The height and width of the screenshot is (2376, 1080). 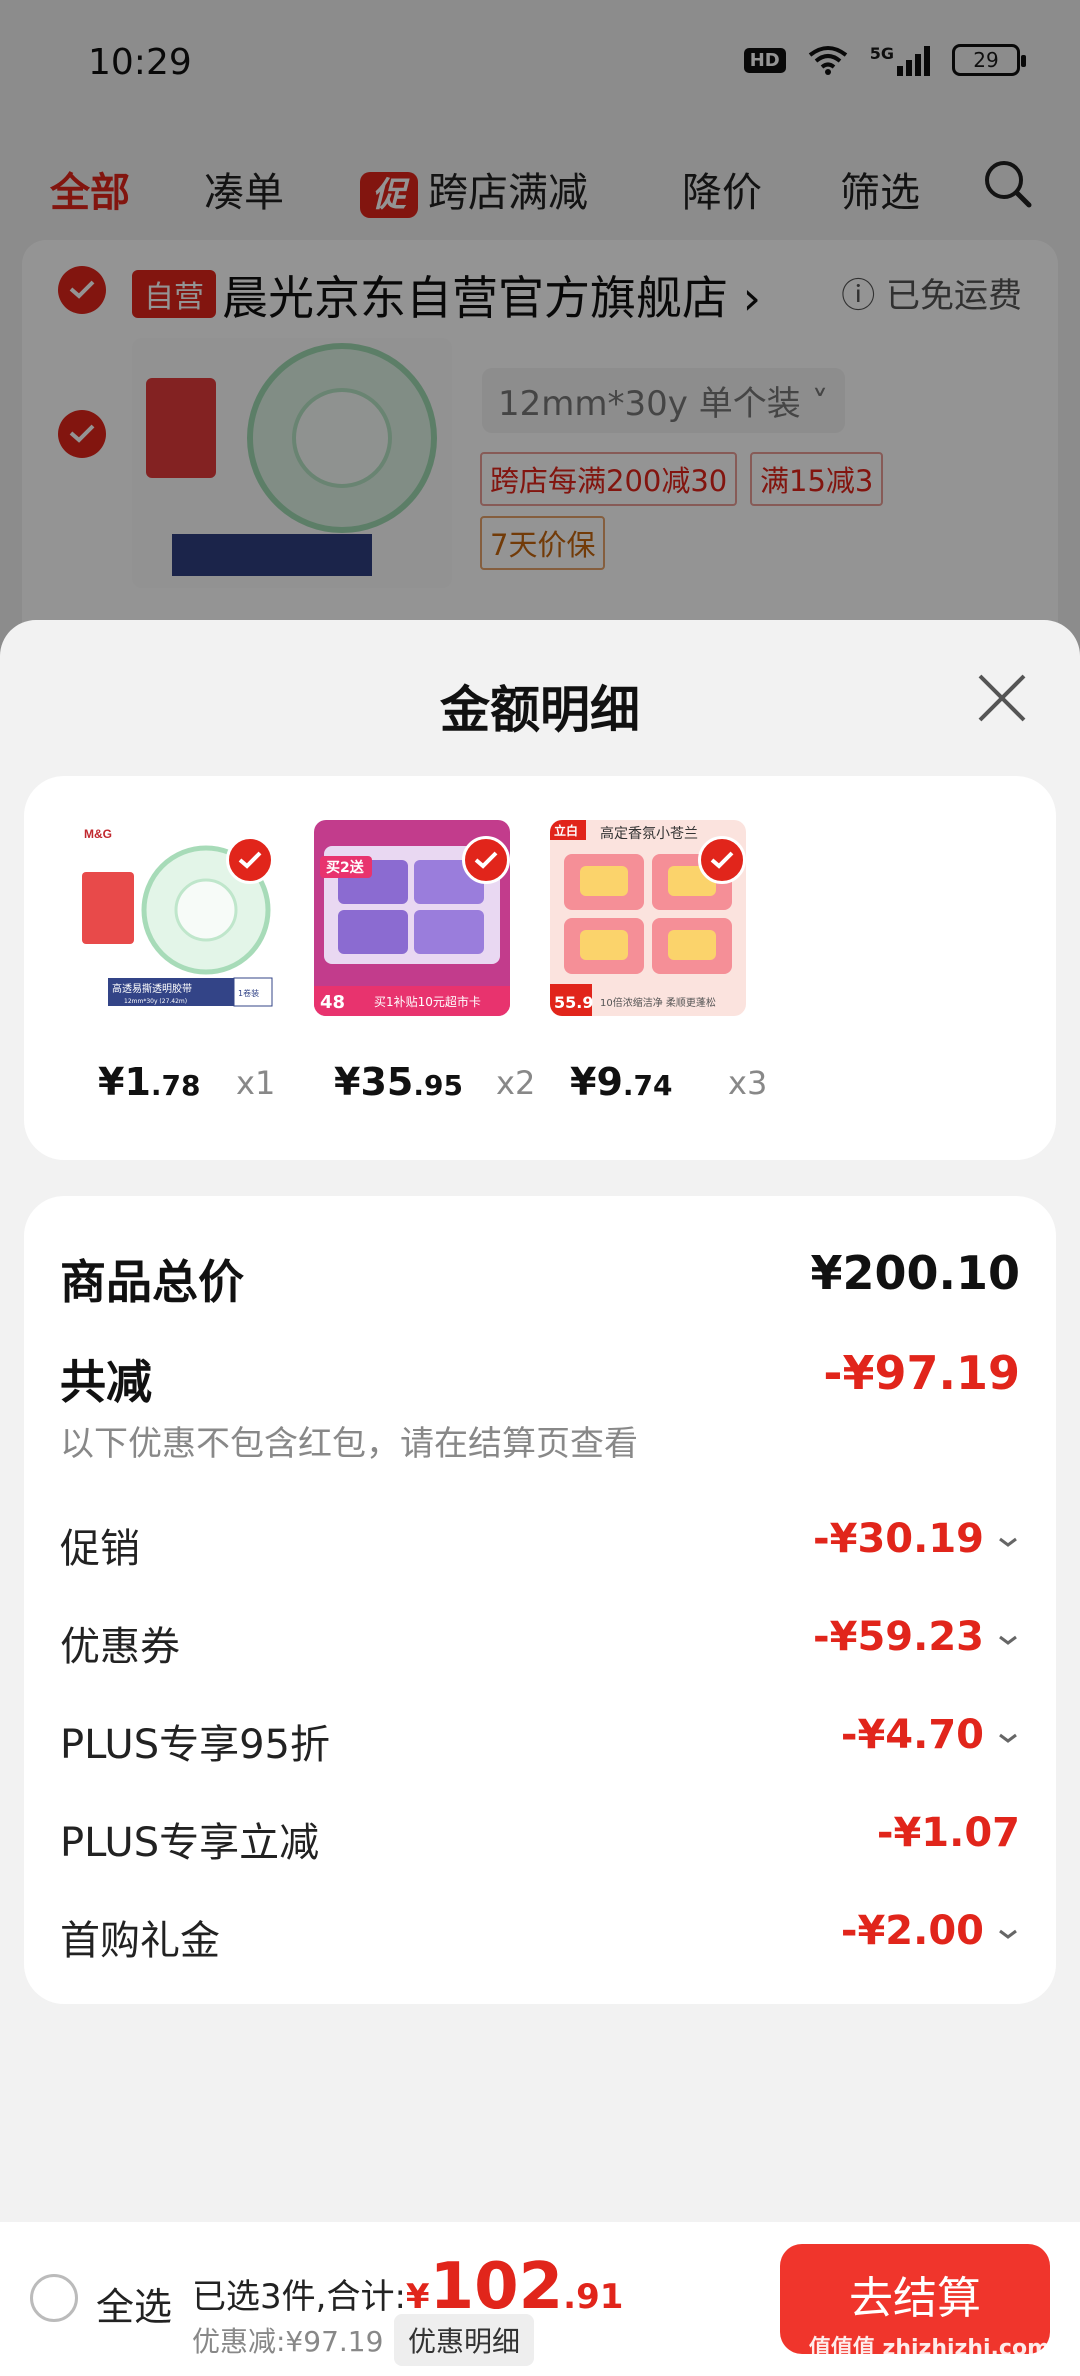 What do you see at coordinates (100, 1549) in the screenshot?
I see `promotion-label: 促销` at bounding box center [100, 1549].